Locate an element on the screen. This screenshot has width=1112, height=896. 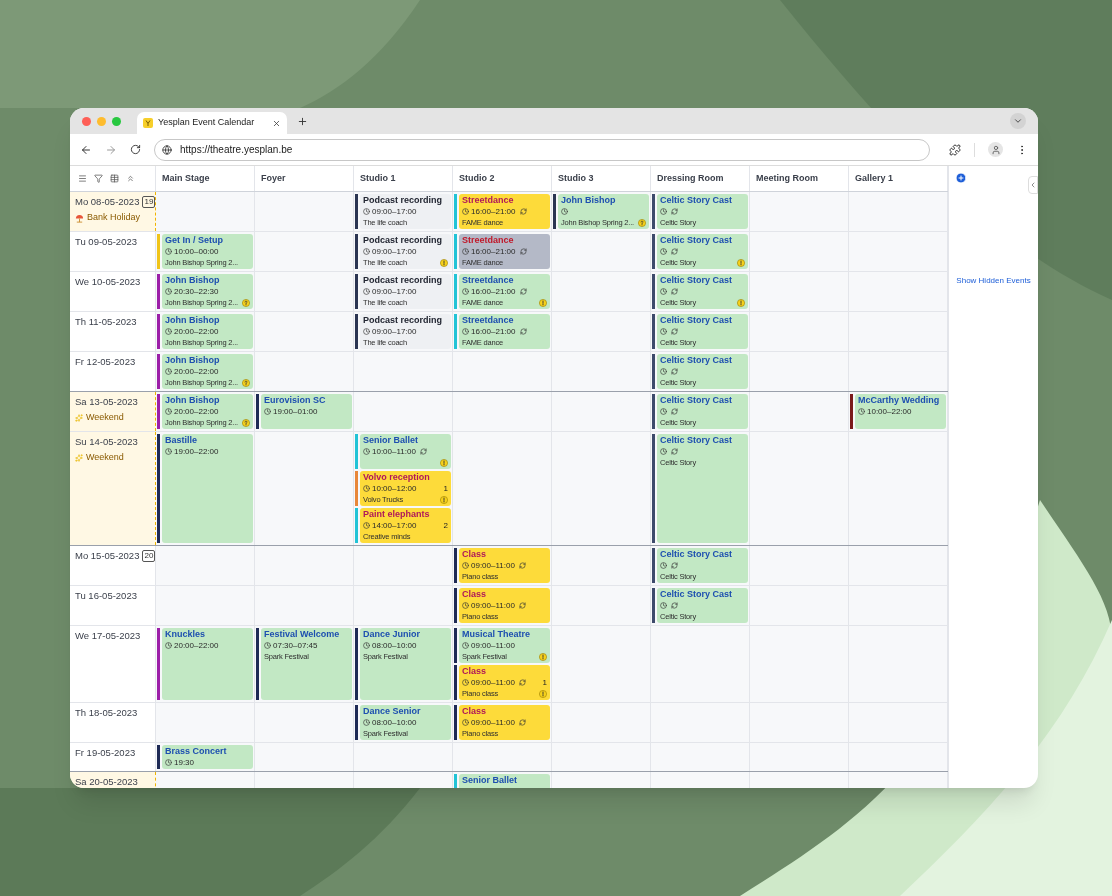
maximize-window-icon is located at coordinates (116, 121).